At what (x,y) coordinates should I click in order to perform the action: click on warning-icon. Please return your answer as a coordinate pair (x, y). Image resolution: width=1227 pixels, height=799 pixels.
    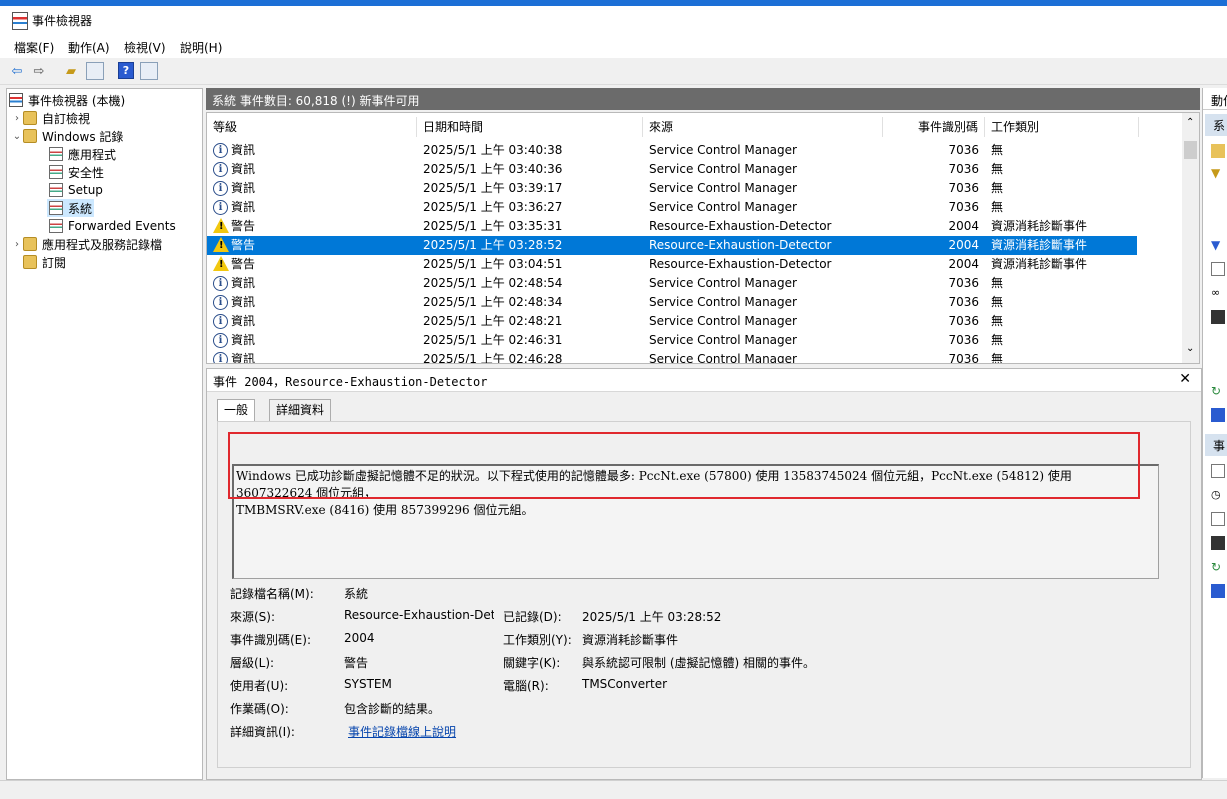
    Looking at the image, I should click on (221, 263).